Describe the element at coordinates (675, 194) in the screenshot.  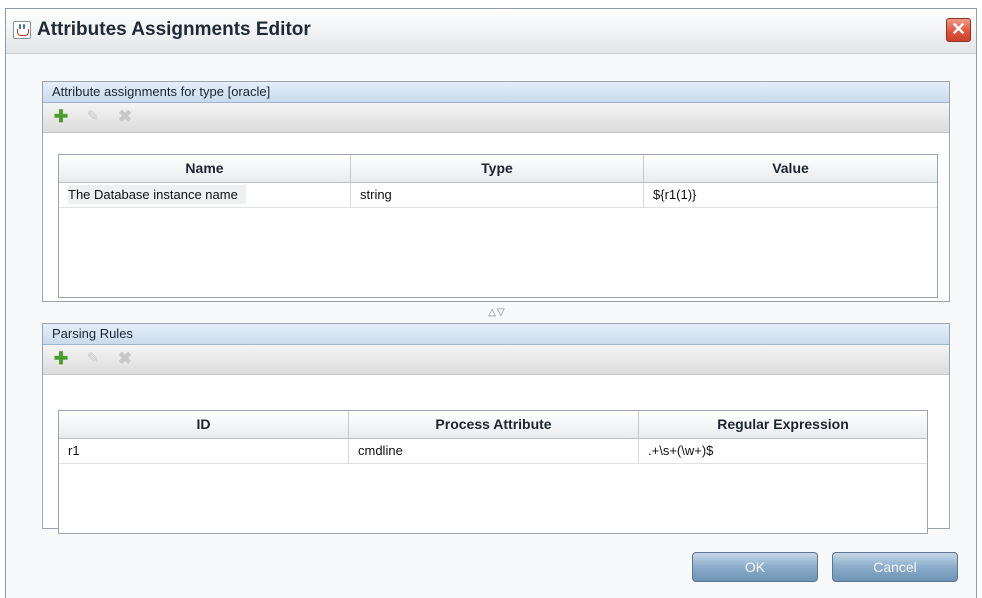
I see `table-cell: ${r1(1)}` at that location.